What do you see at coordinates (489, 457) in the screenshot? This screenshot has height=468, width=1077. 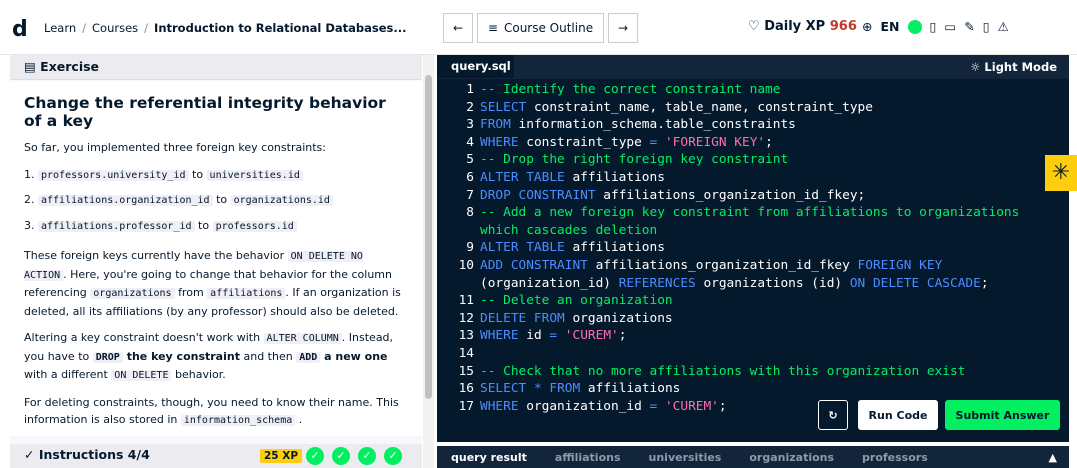 I see `tab-query-result: query result` at bounding box center [489, 457].